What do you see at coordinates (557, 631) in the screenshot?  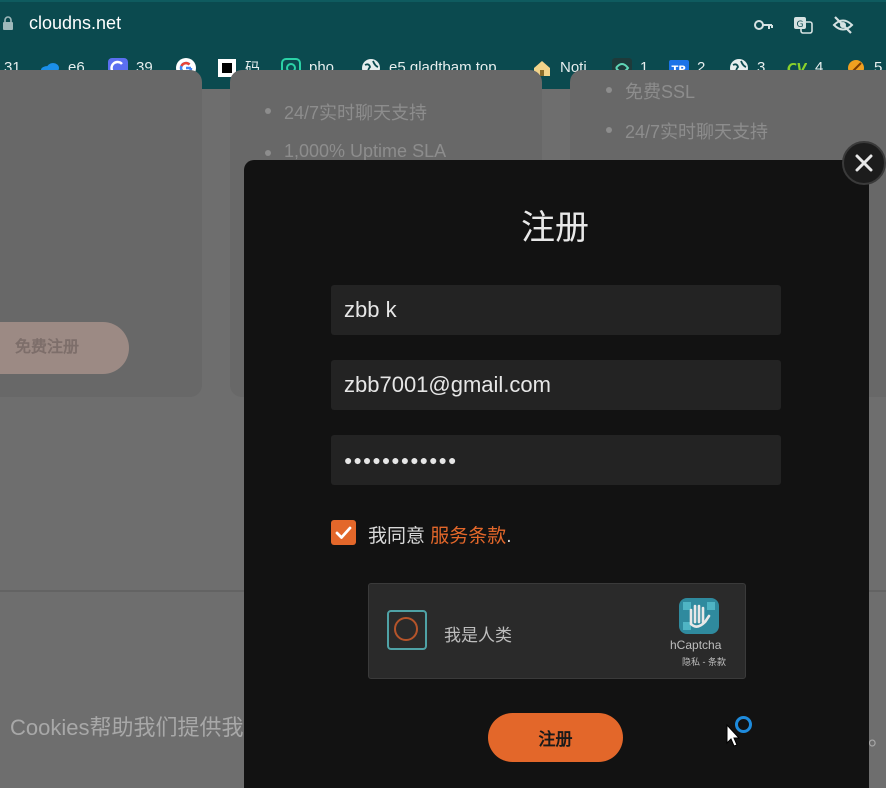 I see `hcaptcha-widget: 我是人类 hCaptcha 隐私 - 条款` at bounding box center [557, 631].